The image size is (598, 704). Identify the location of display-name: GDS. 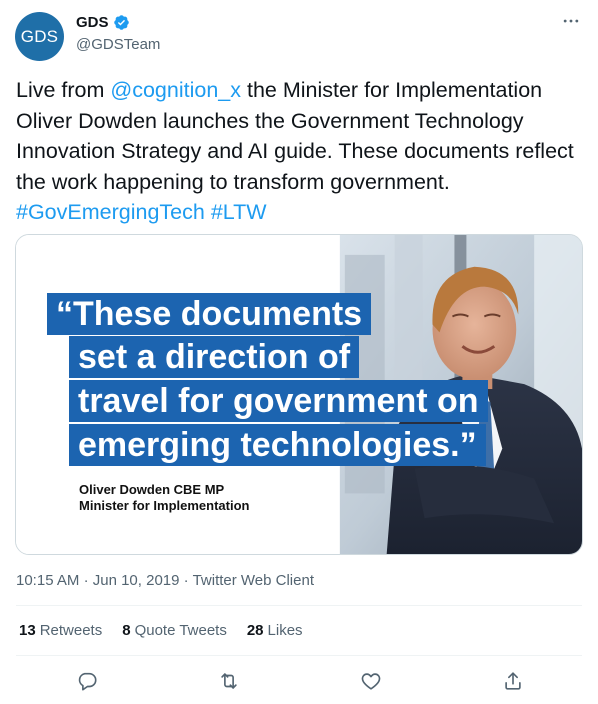
(92, 22).